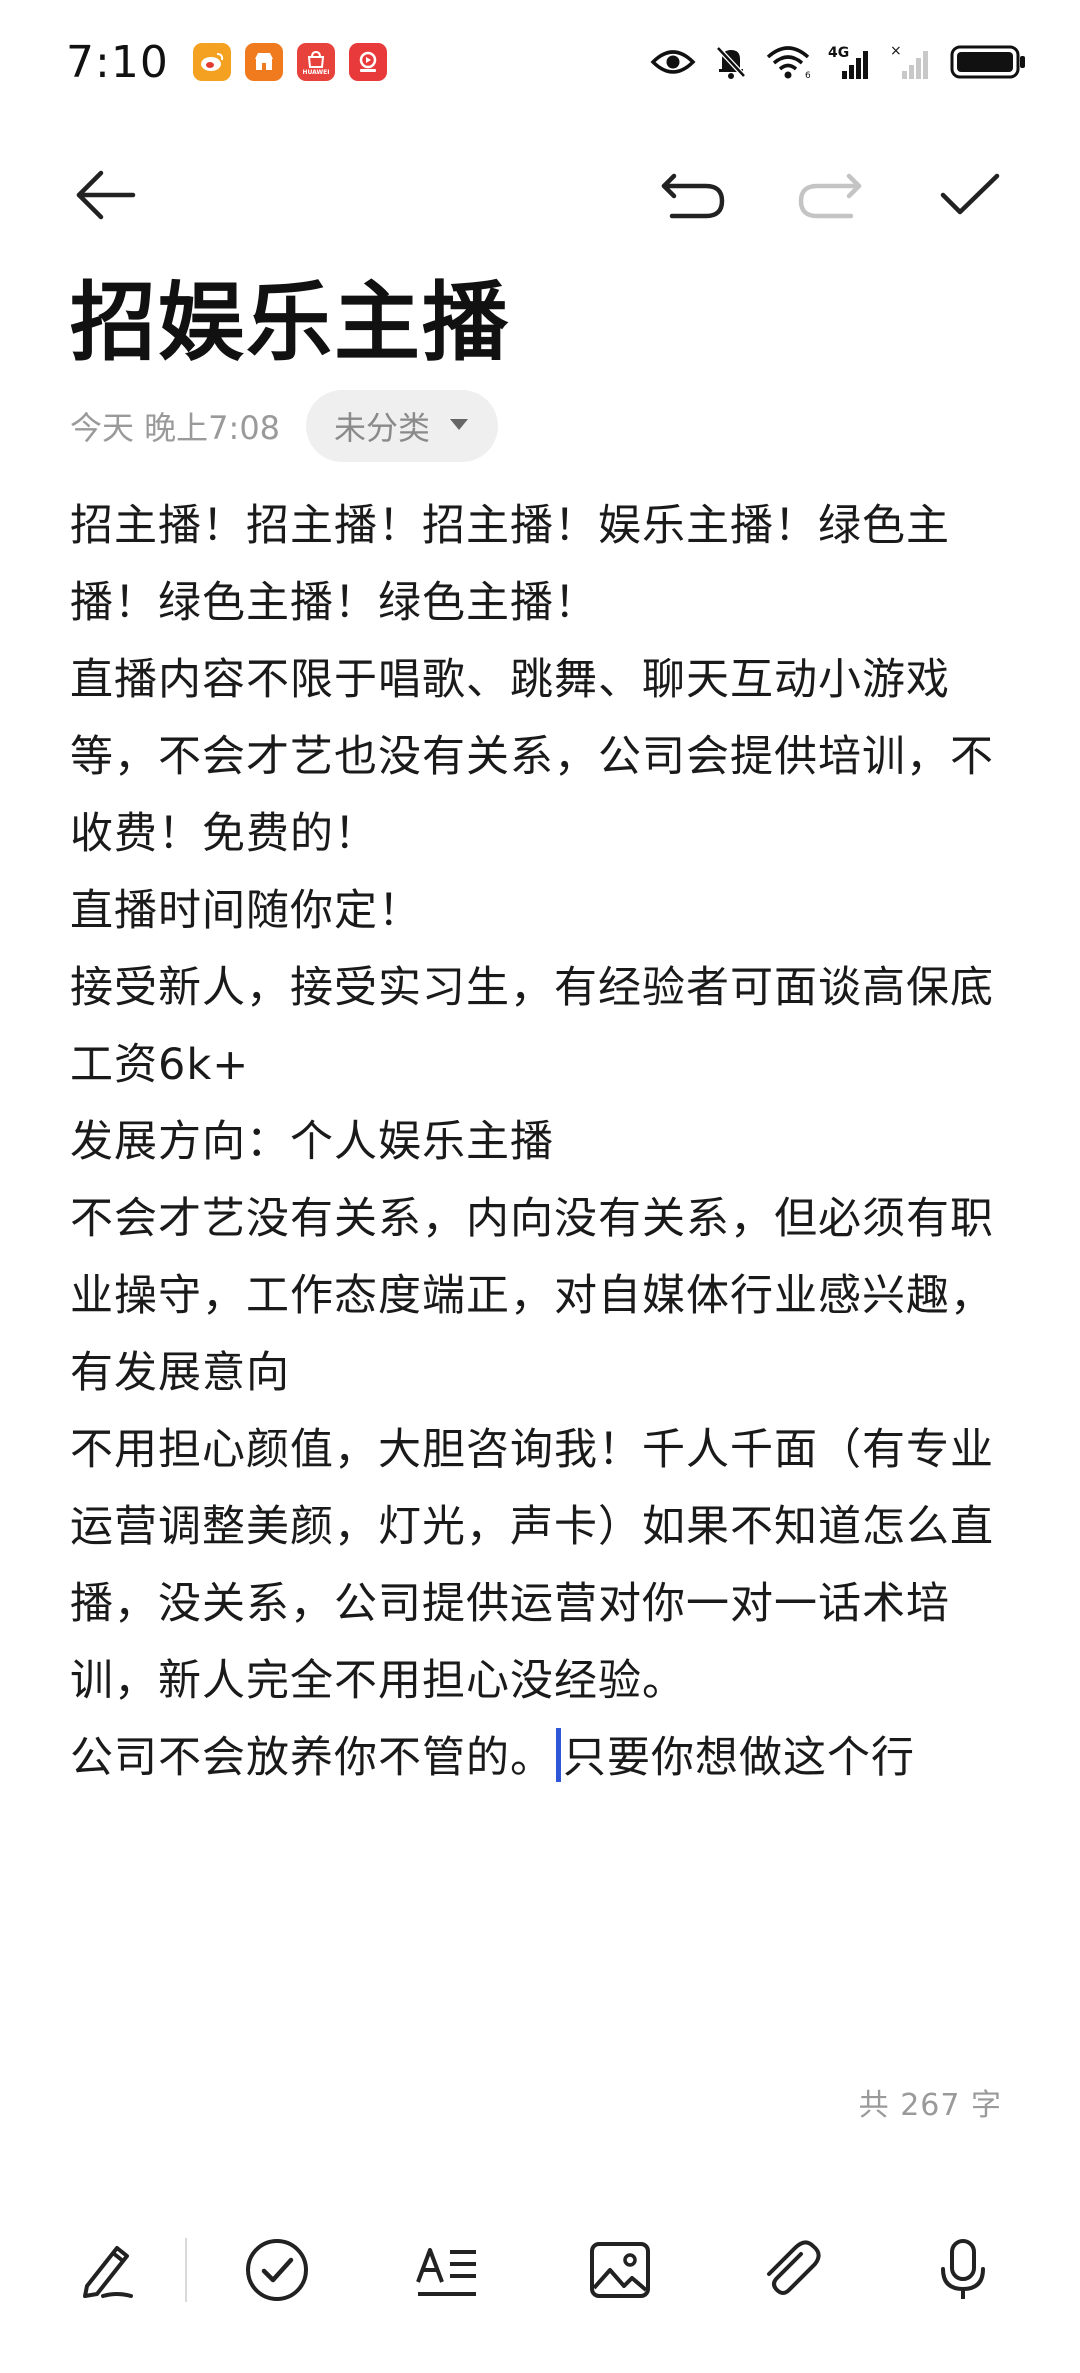  What do you see at coordinates (540, 2270) in the screenshot?
I see `bottom-toolbar` at bounding box center [540, 2270].